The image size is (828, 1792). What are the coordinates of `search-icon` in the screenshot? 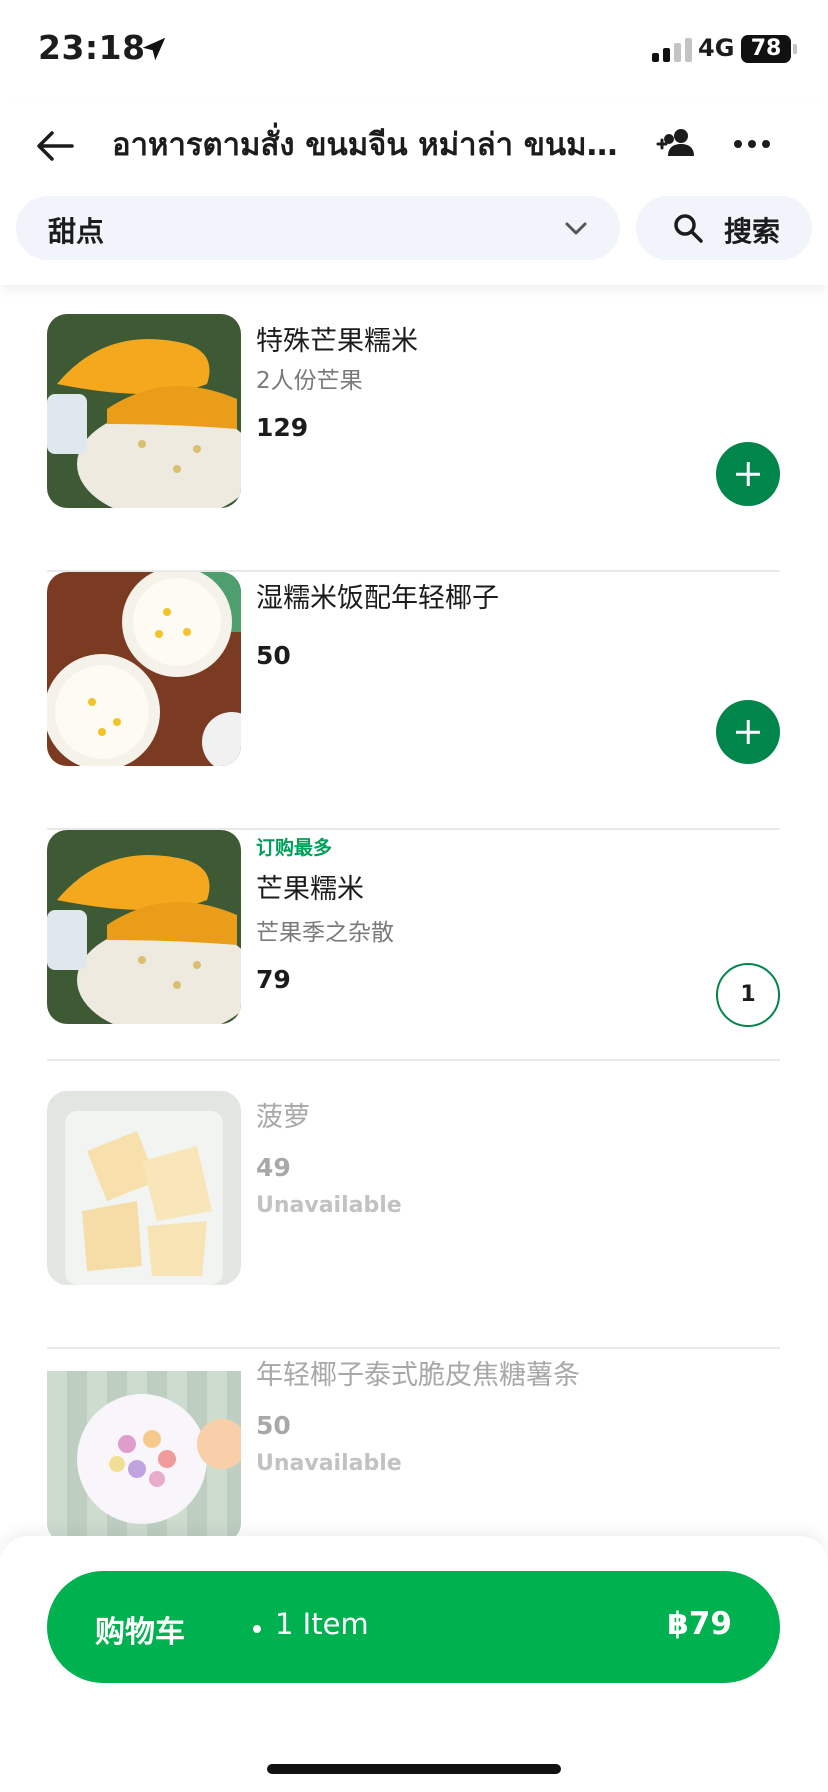 It's located at (688, 228).